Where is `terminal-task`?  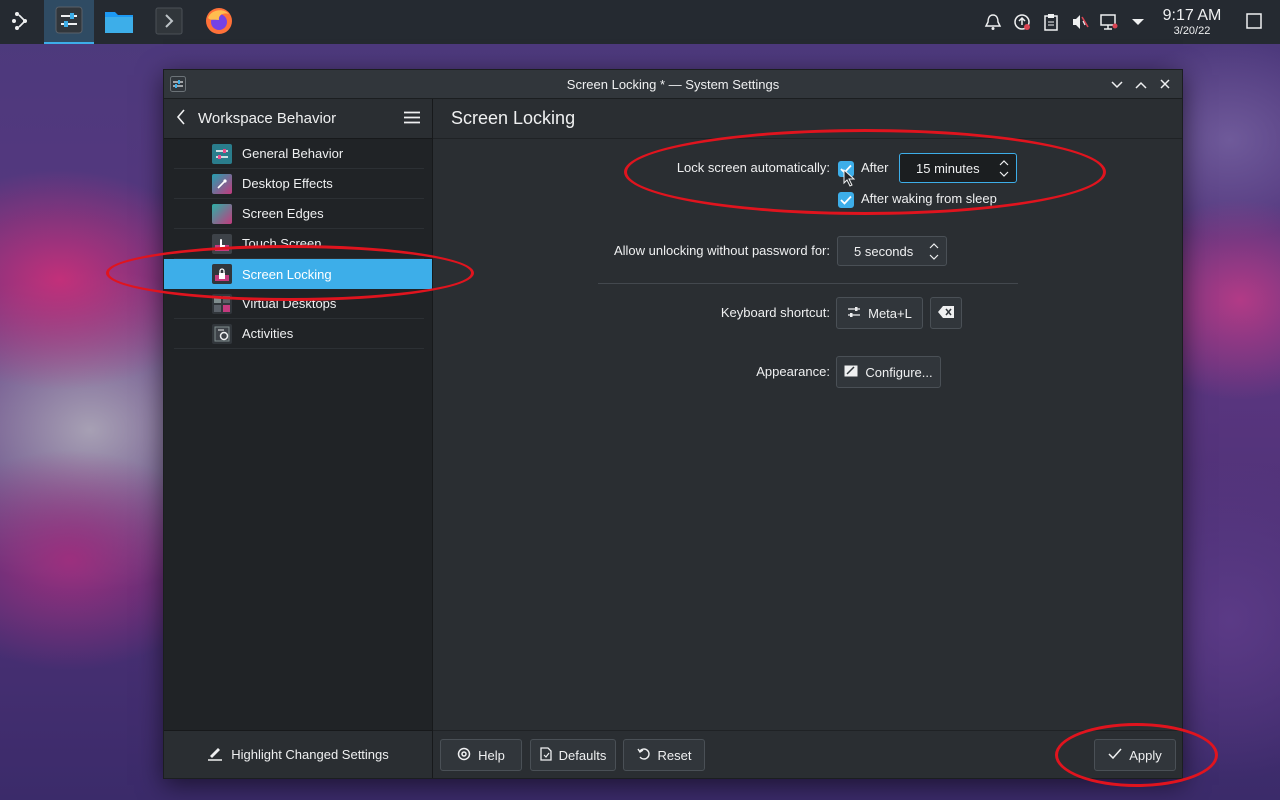 terminal-task is located at coordinates (169, 22).